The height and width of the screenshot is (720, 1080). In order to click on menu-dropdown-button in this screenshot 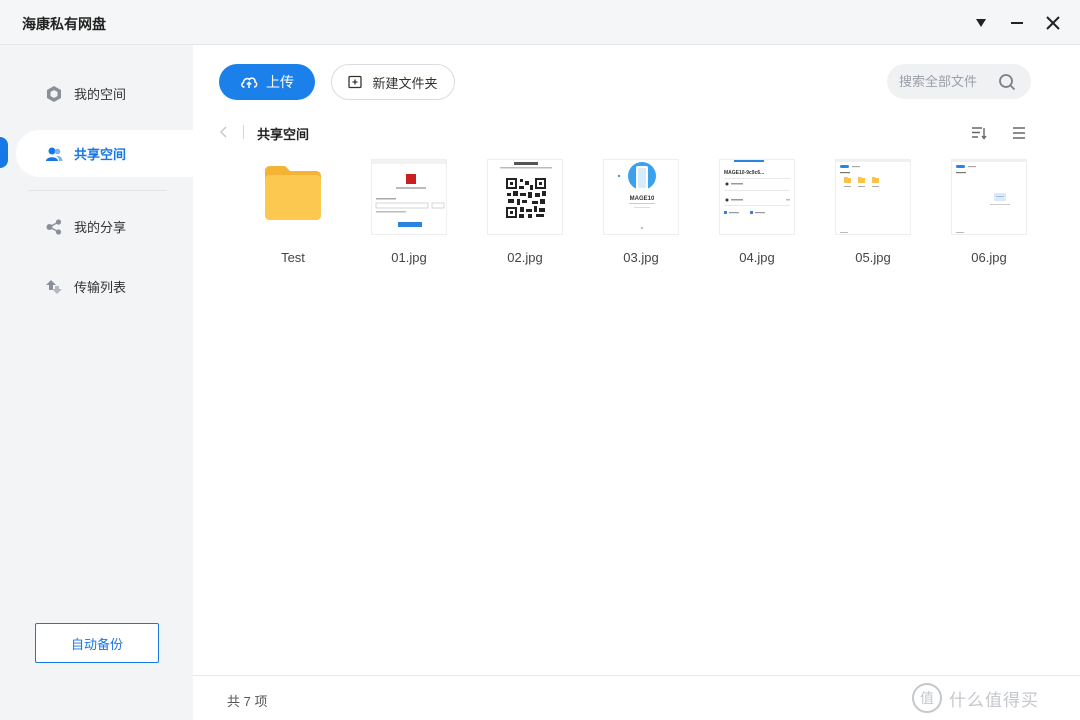, I will do `click(981, 23)`.